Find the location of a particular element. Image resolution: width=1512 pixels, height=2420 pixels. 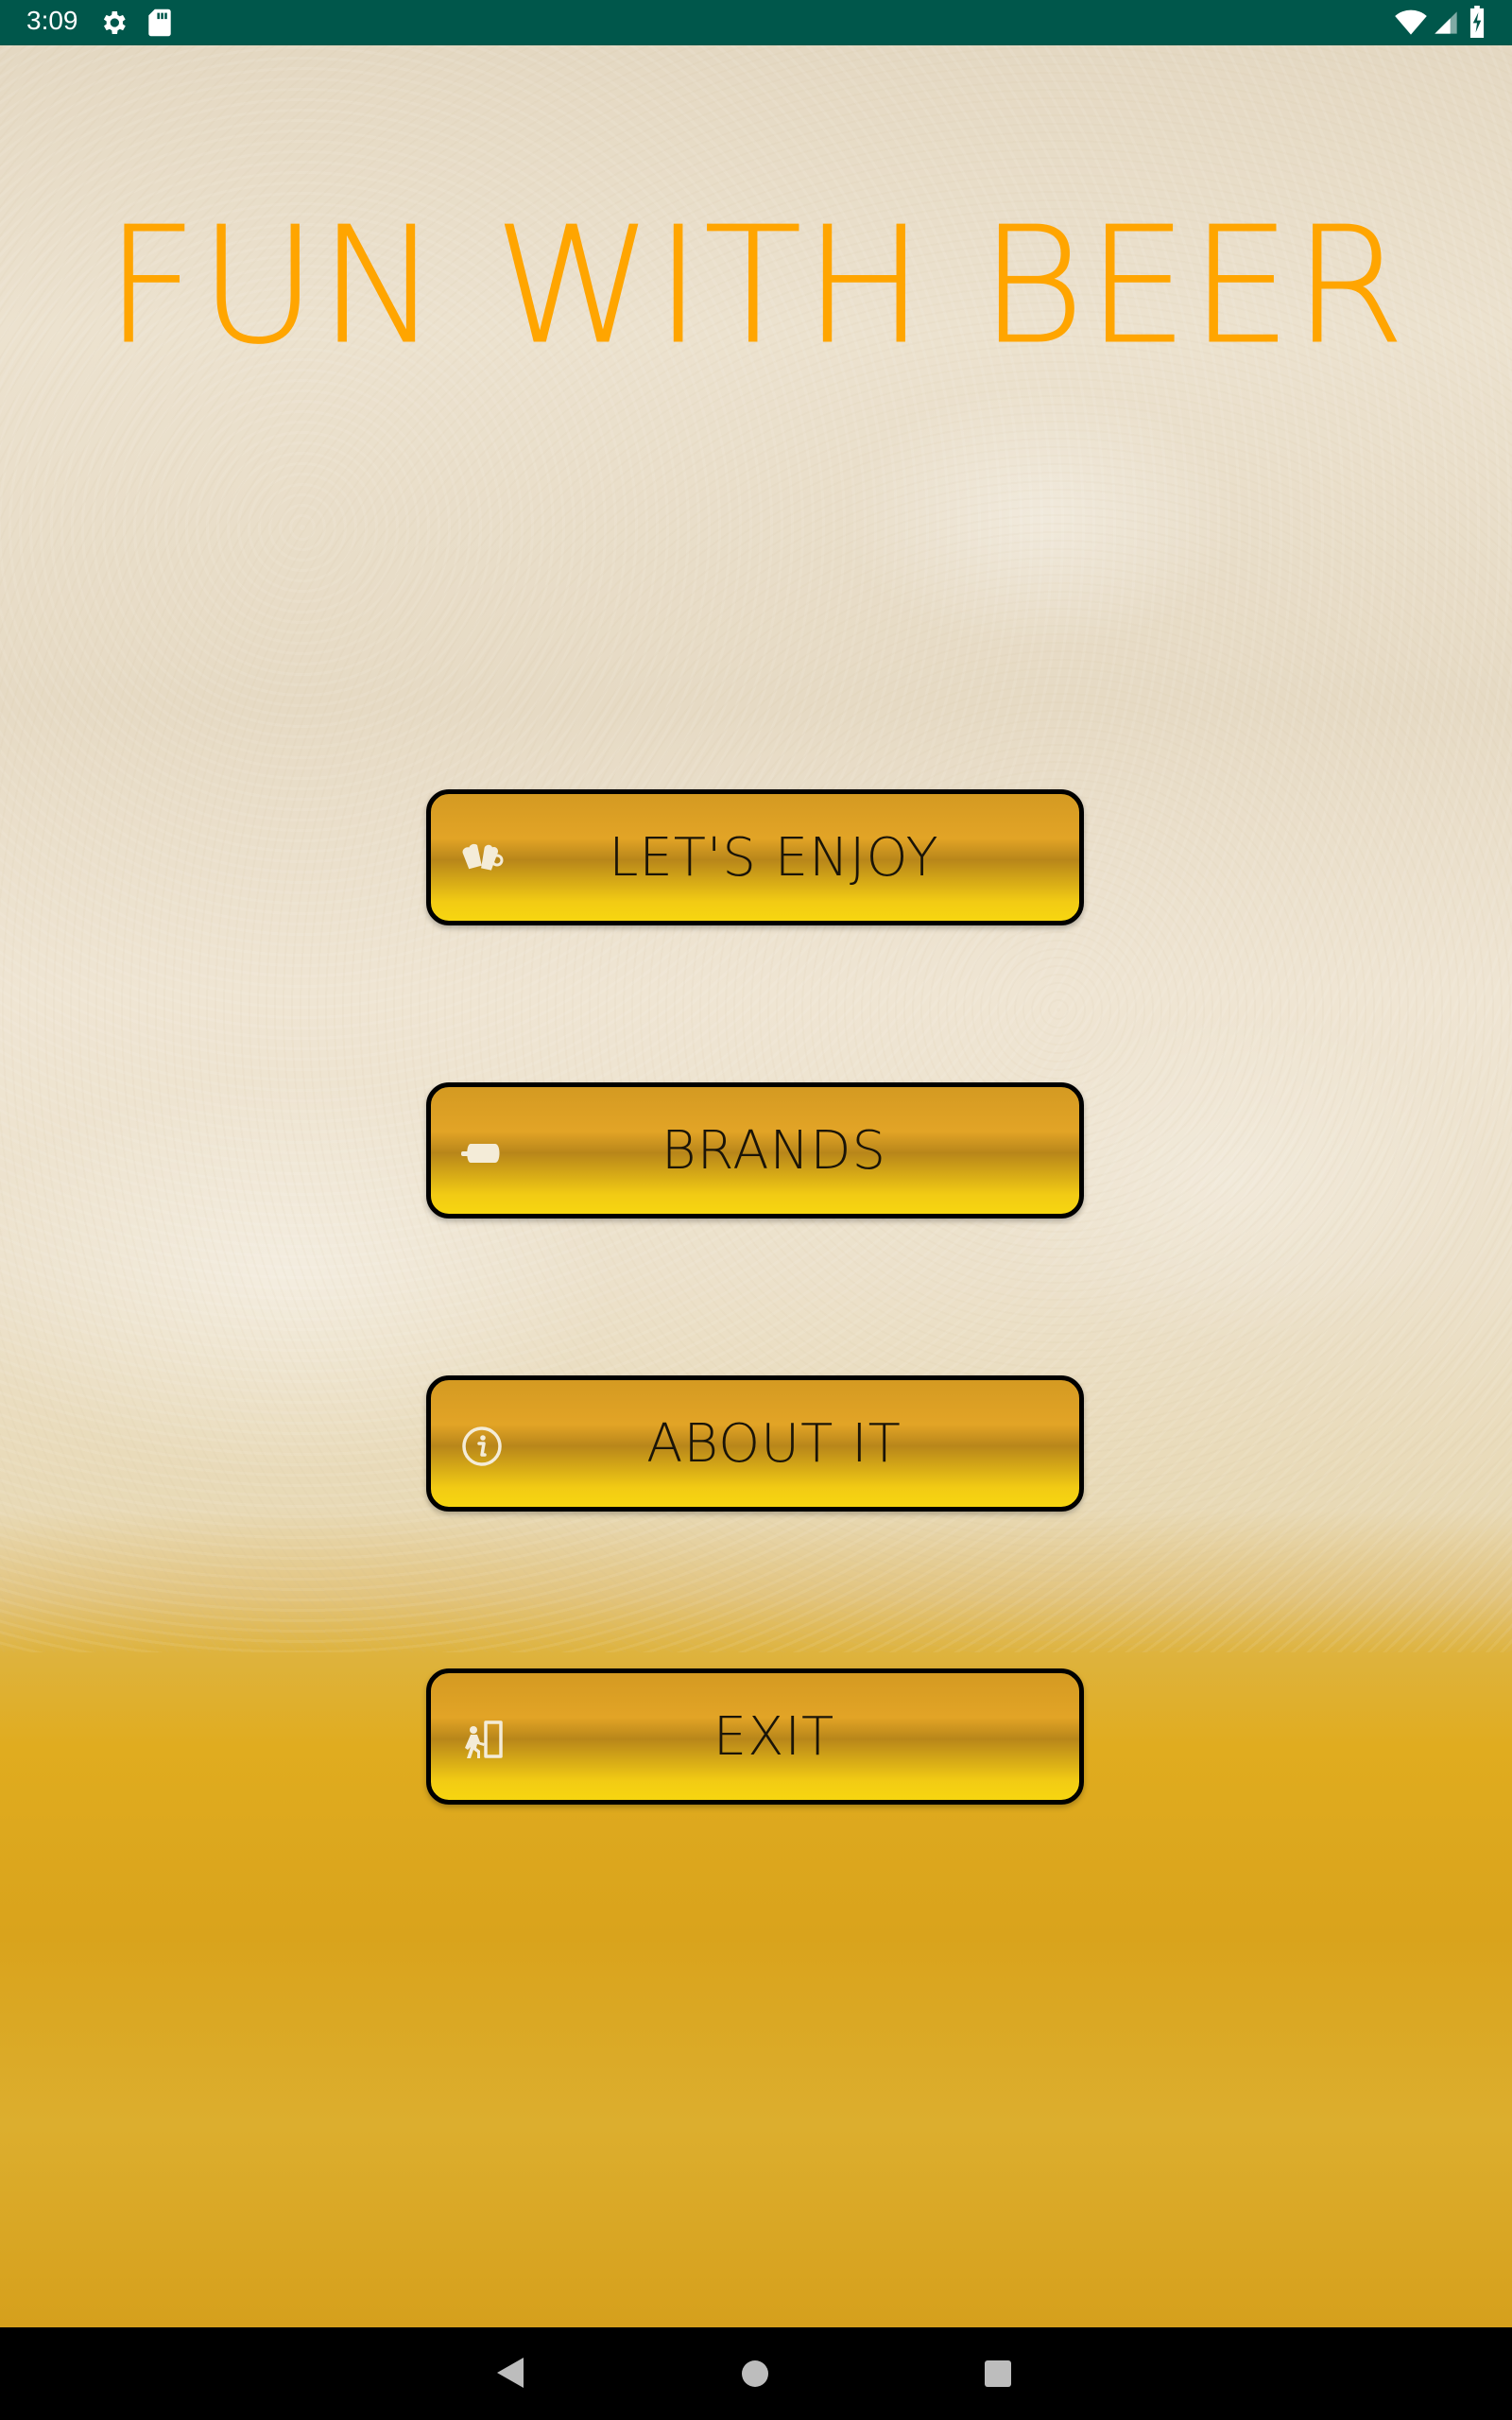

sd-card-icon is located at coordinates (159, 23).